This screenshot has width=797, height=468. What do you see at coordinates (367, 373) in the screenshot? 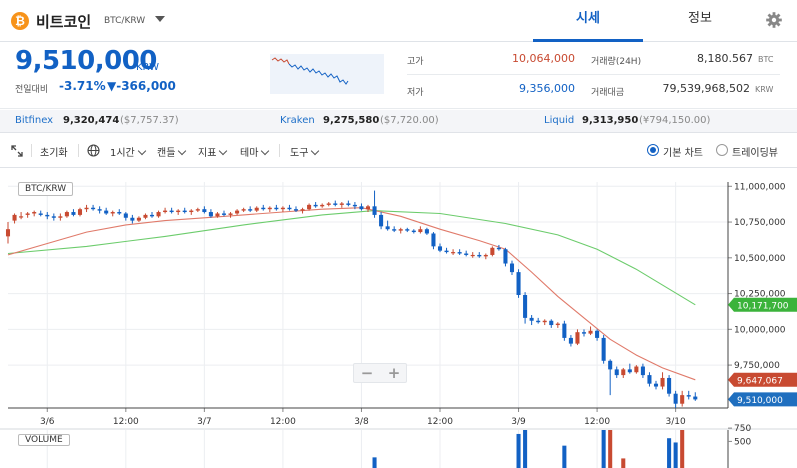
I see `zoom-out-button: −` at bounding box center [367, 373].